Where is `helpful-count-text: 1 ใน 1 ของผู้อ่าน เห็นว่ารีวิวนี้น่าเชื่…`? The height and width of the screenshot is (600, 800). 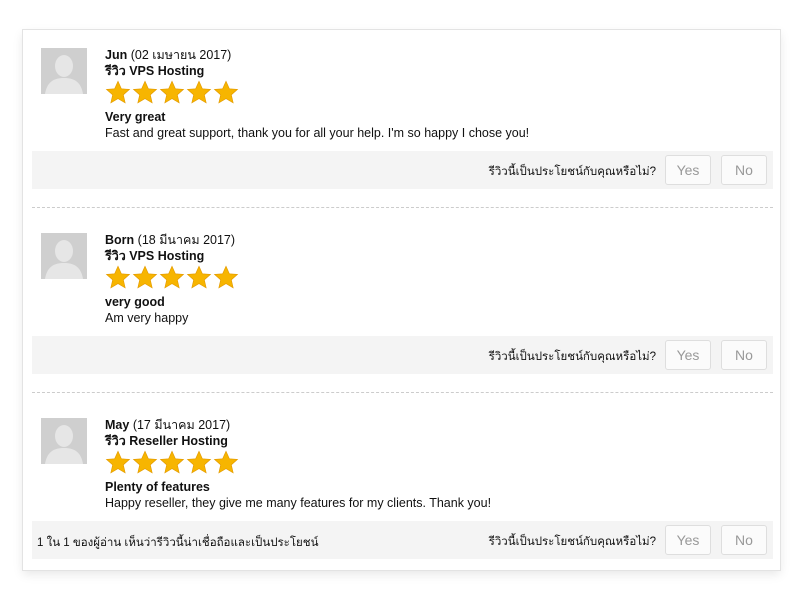 helpful-count-text: 1 ใน 1 ของผู้อ่าน เห็นว่ารีวิวนี้น่าเชื่… is located at coordinates (178, 543).